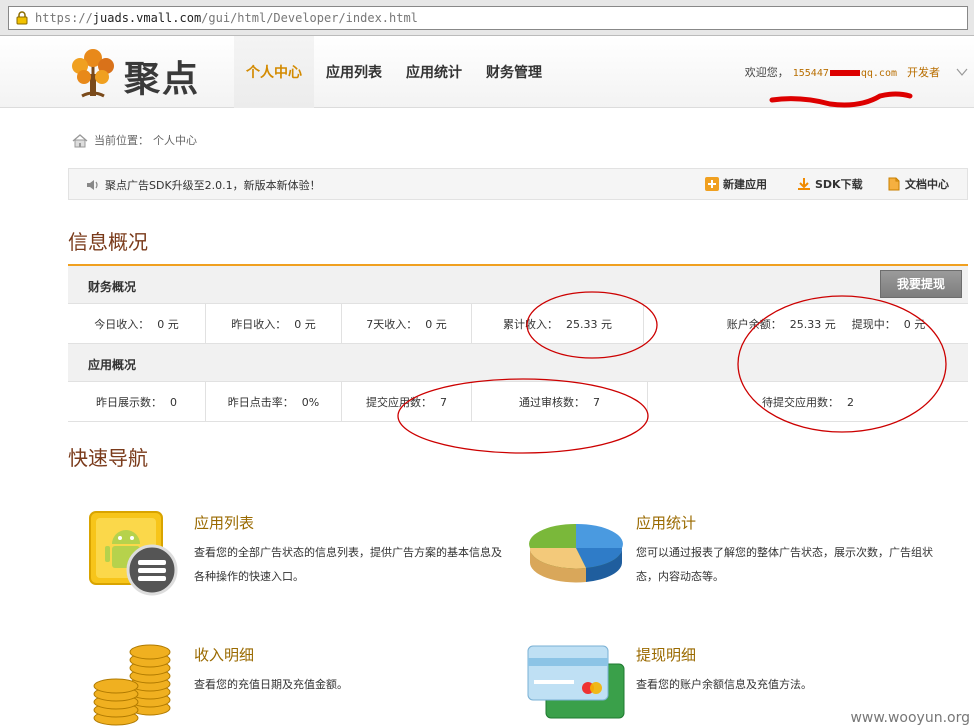  I want to click on credit-card-icon, so click(576, 684).